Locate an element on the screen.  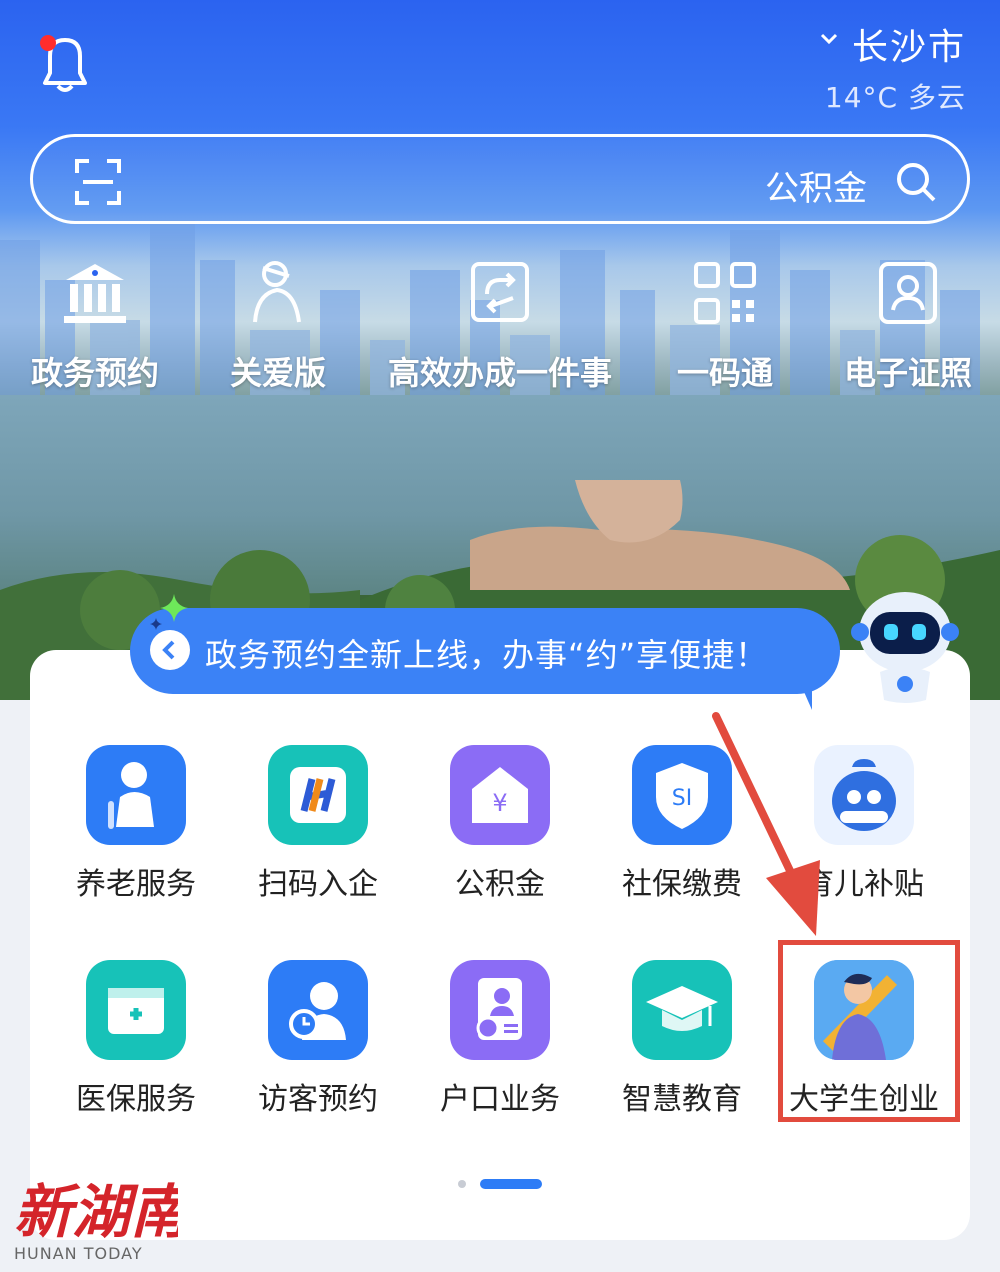
watermark-subtitle: HUNAN TODAY is located at coordinates (78, 1253).